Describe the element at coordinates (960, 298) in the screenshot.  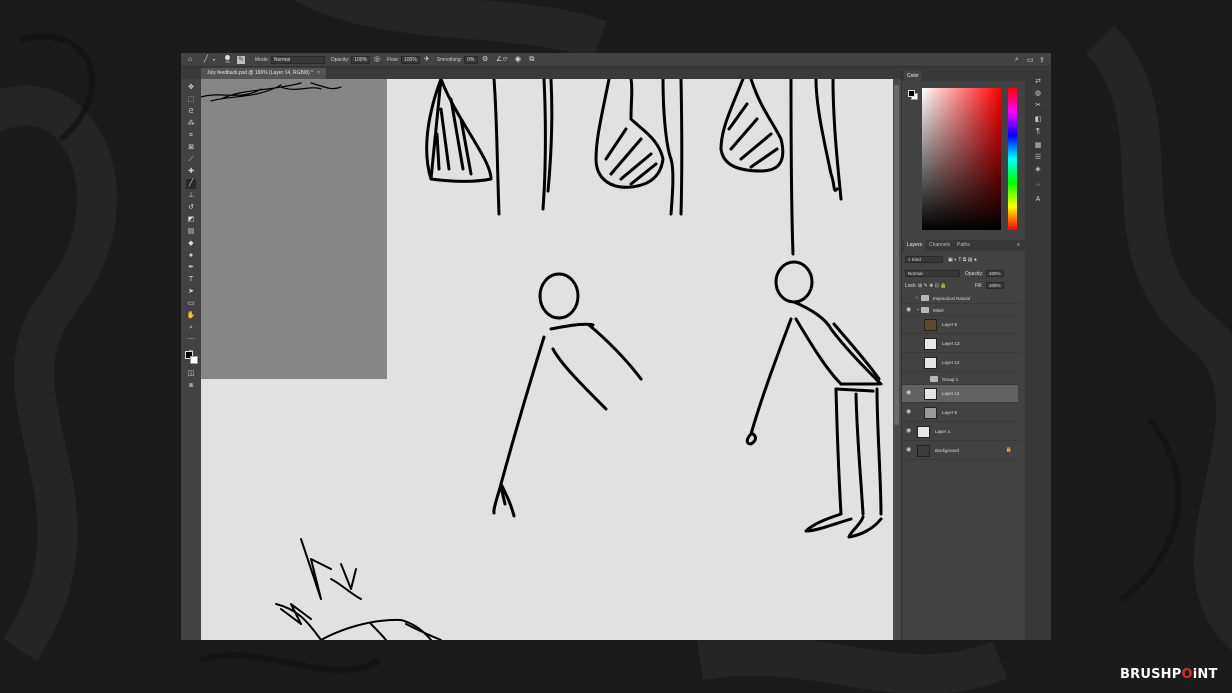
I see `layer-row: › Impractical Rascal` at that location.